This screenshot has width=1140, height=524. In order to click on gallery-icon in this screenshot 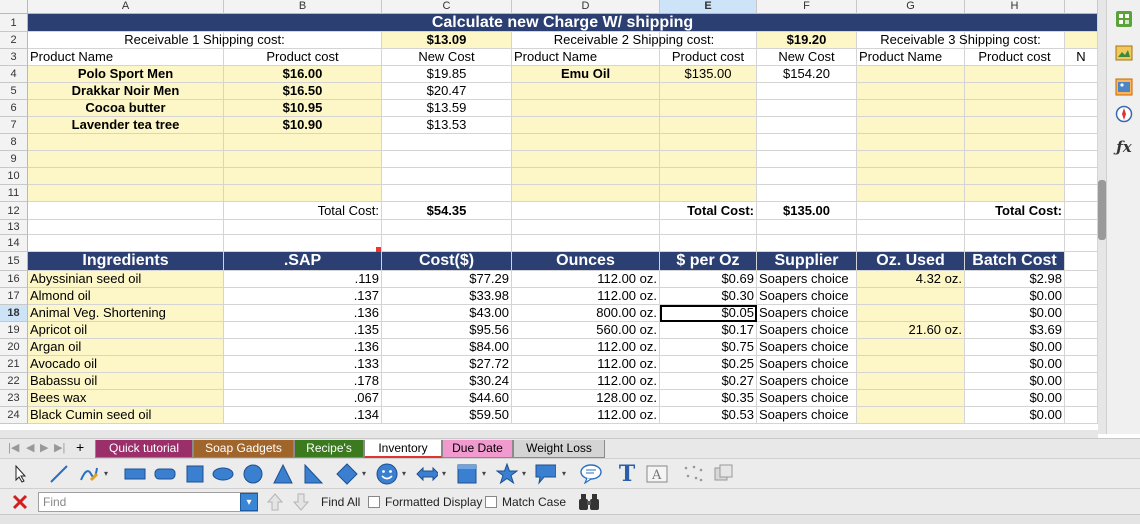, I will do `click(1124, 87)`.